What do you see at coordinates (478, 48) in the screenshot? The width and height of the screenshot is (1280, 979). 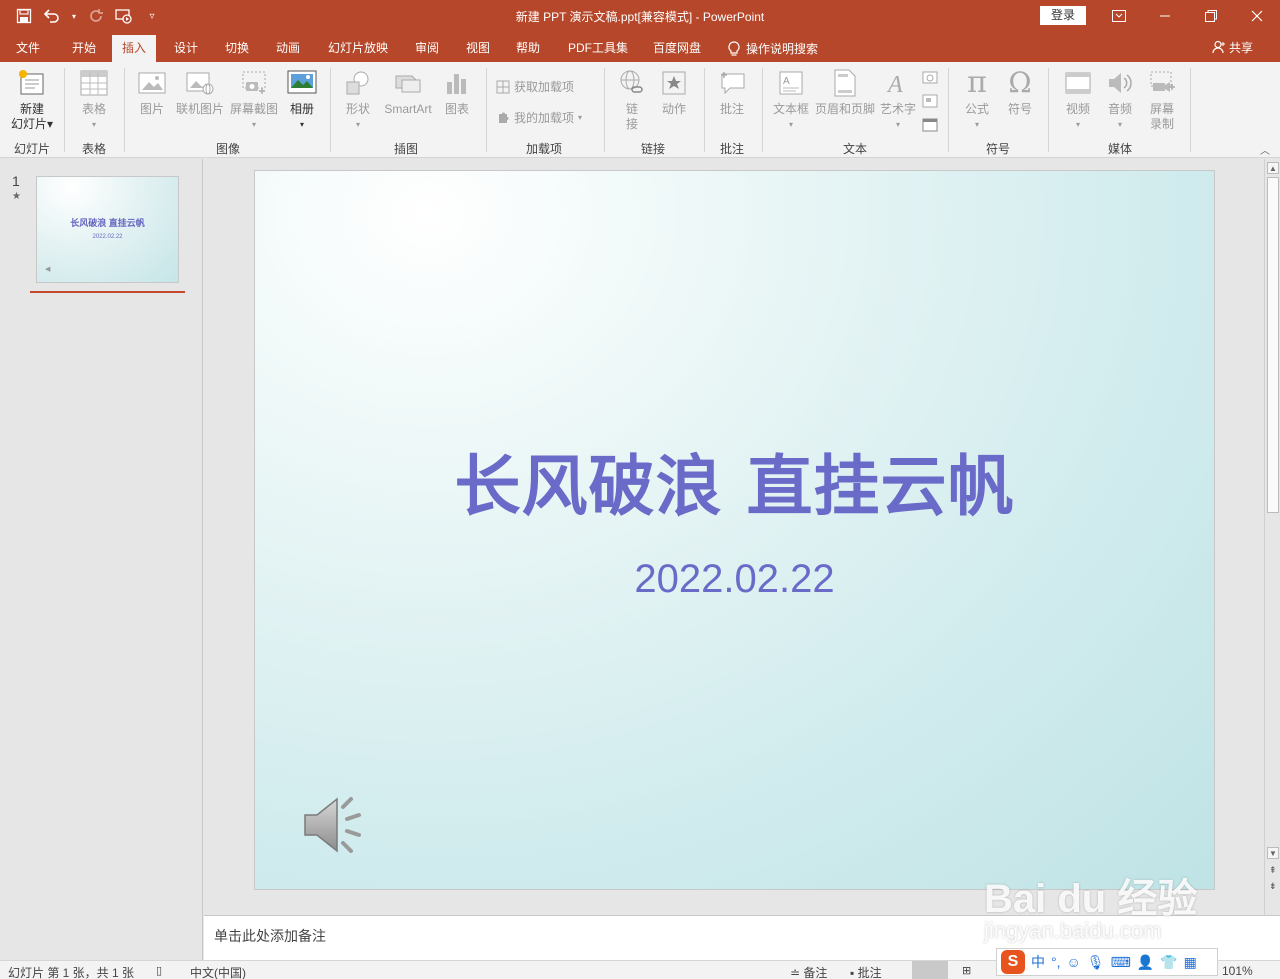 I see `tab-view: 视图` at bounding box center [478, 48].